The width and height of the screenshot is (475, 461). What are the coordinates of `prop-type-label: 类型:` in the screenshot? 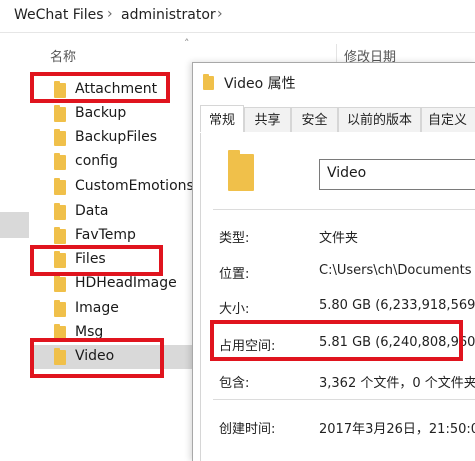 It's located at (234, 238).